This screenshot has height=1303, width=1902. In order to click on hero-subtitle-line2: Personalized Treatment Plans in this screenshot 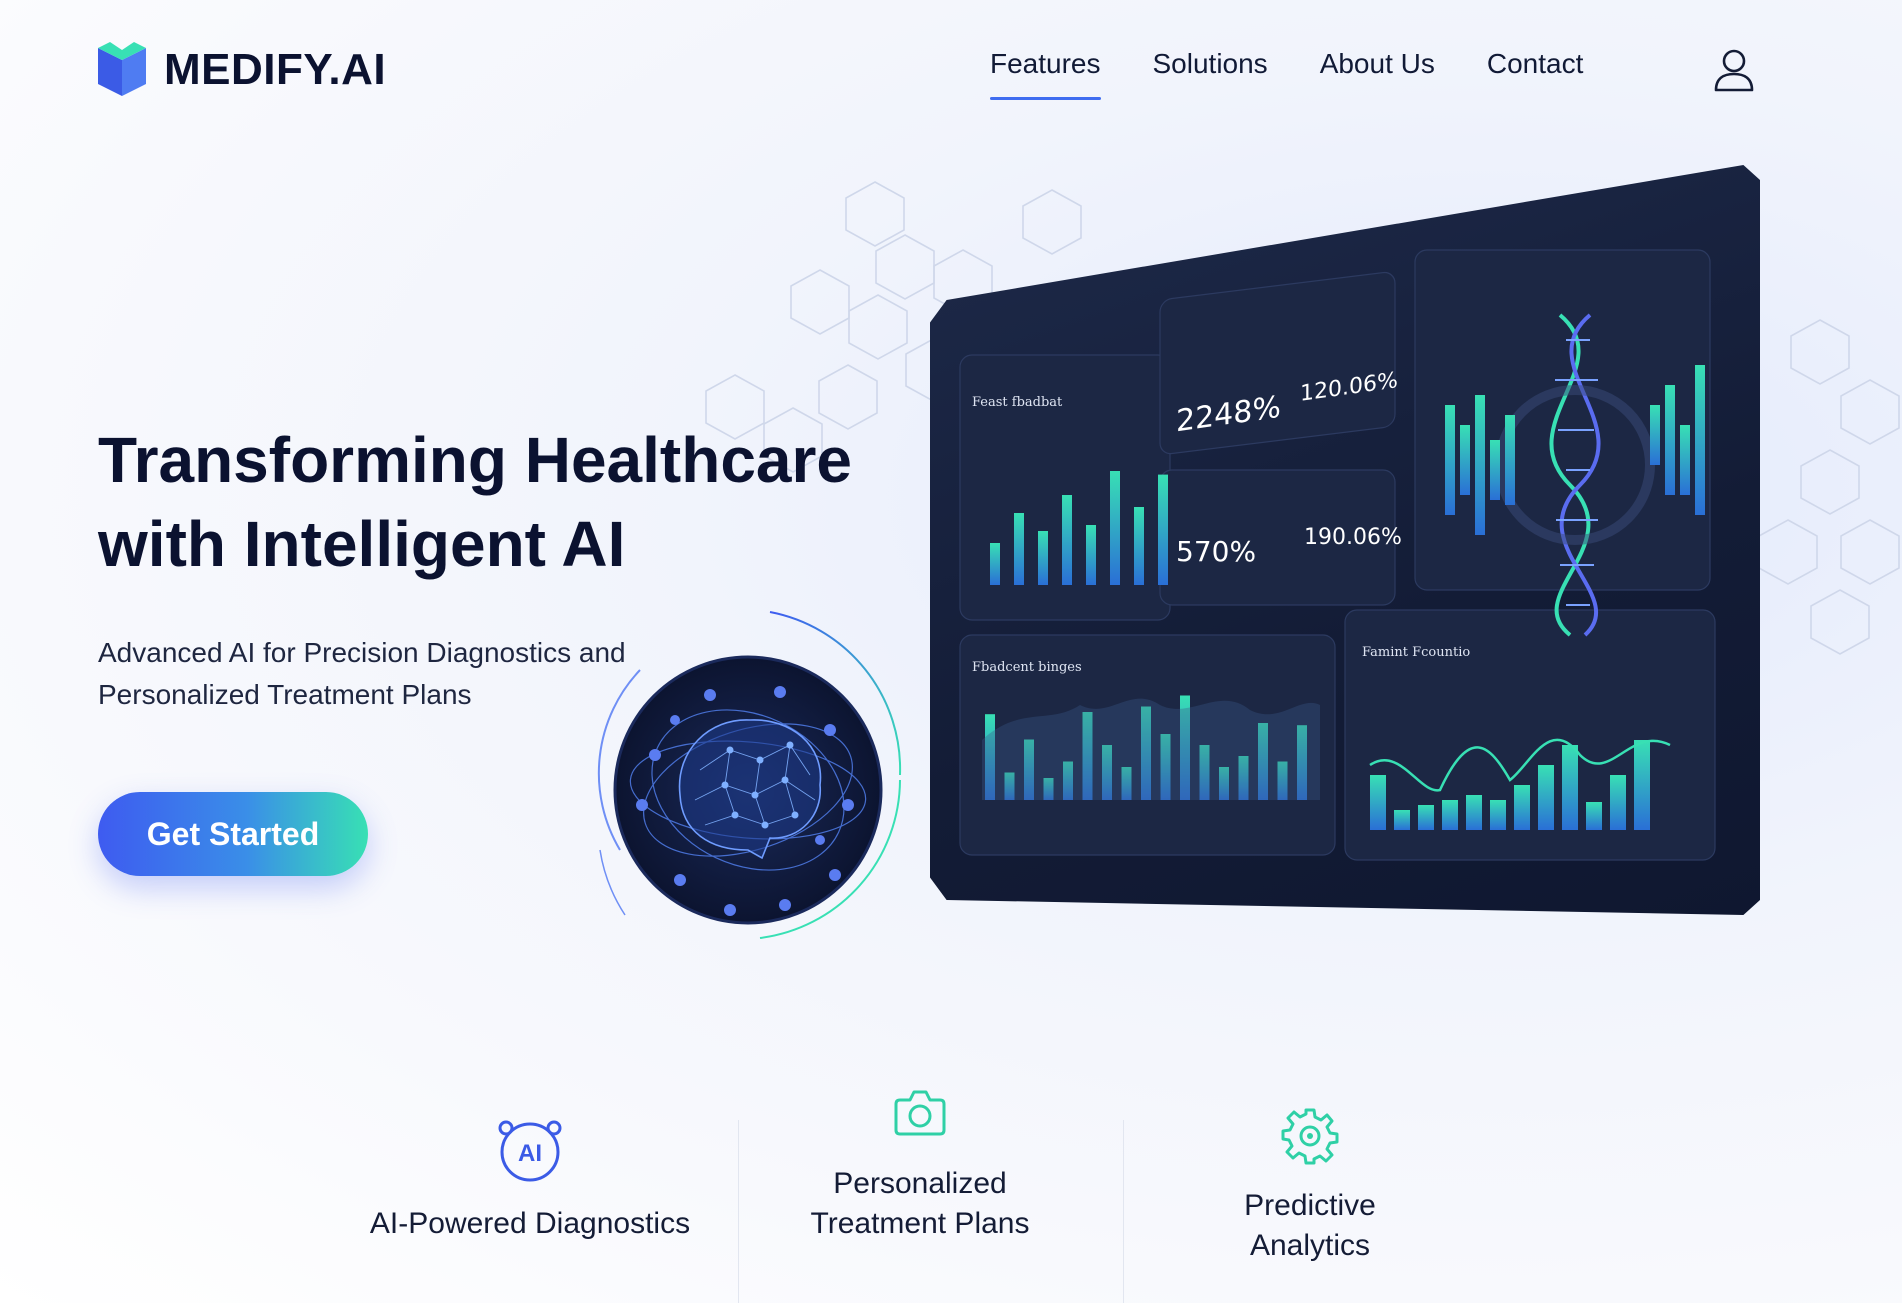, I will do `click(285, 694)`.